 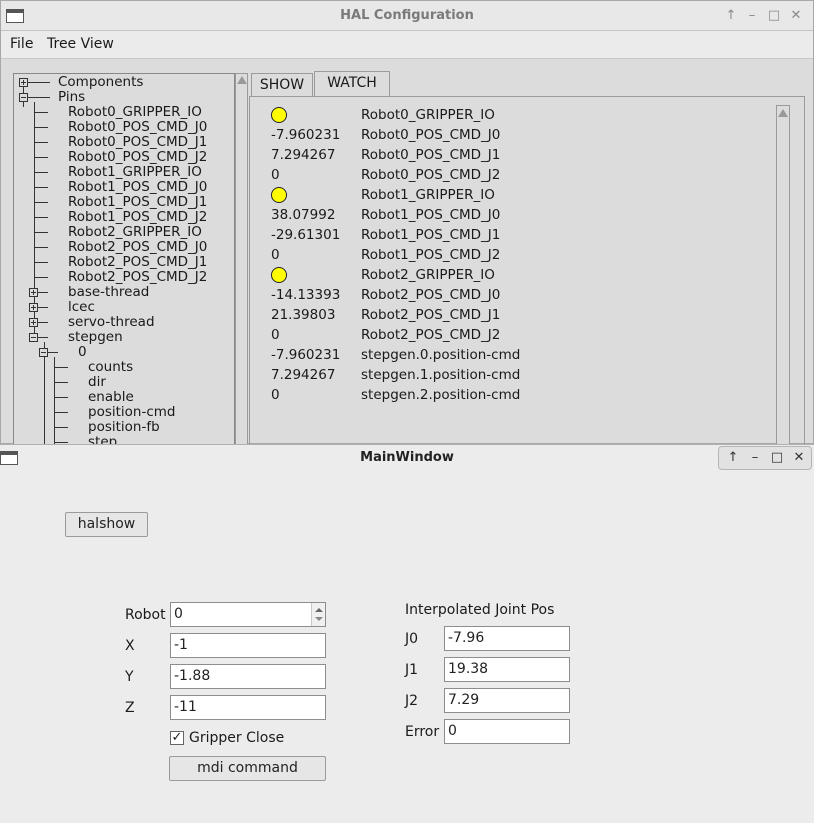 What do you see at coordinates (507, 669) in the screenshot?
I see `j1-field: 19.38` at bounding box center [507, 669].